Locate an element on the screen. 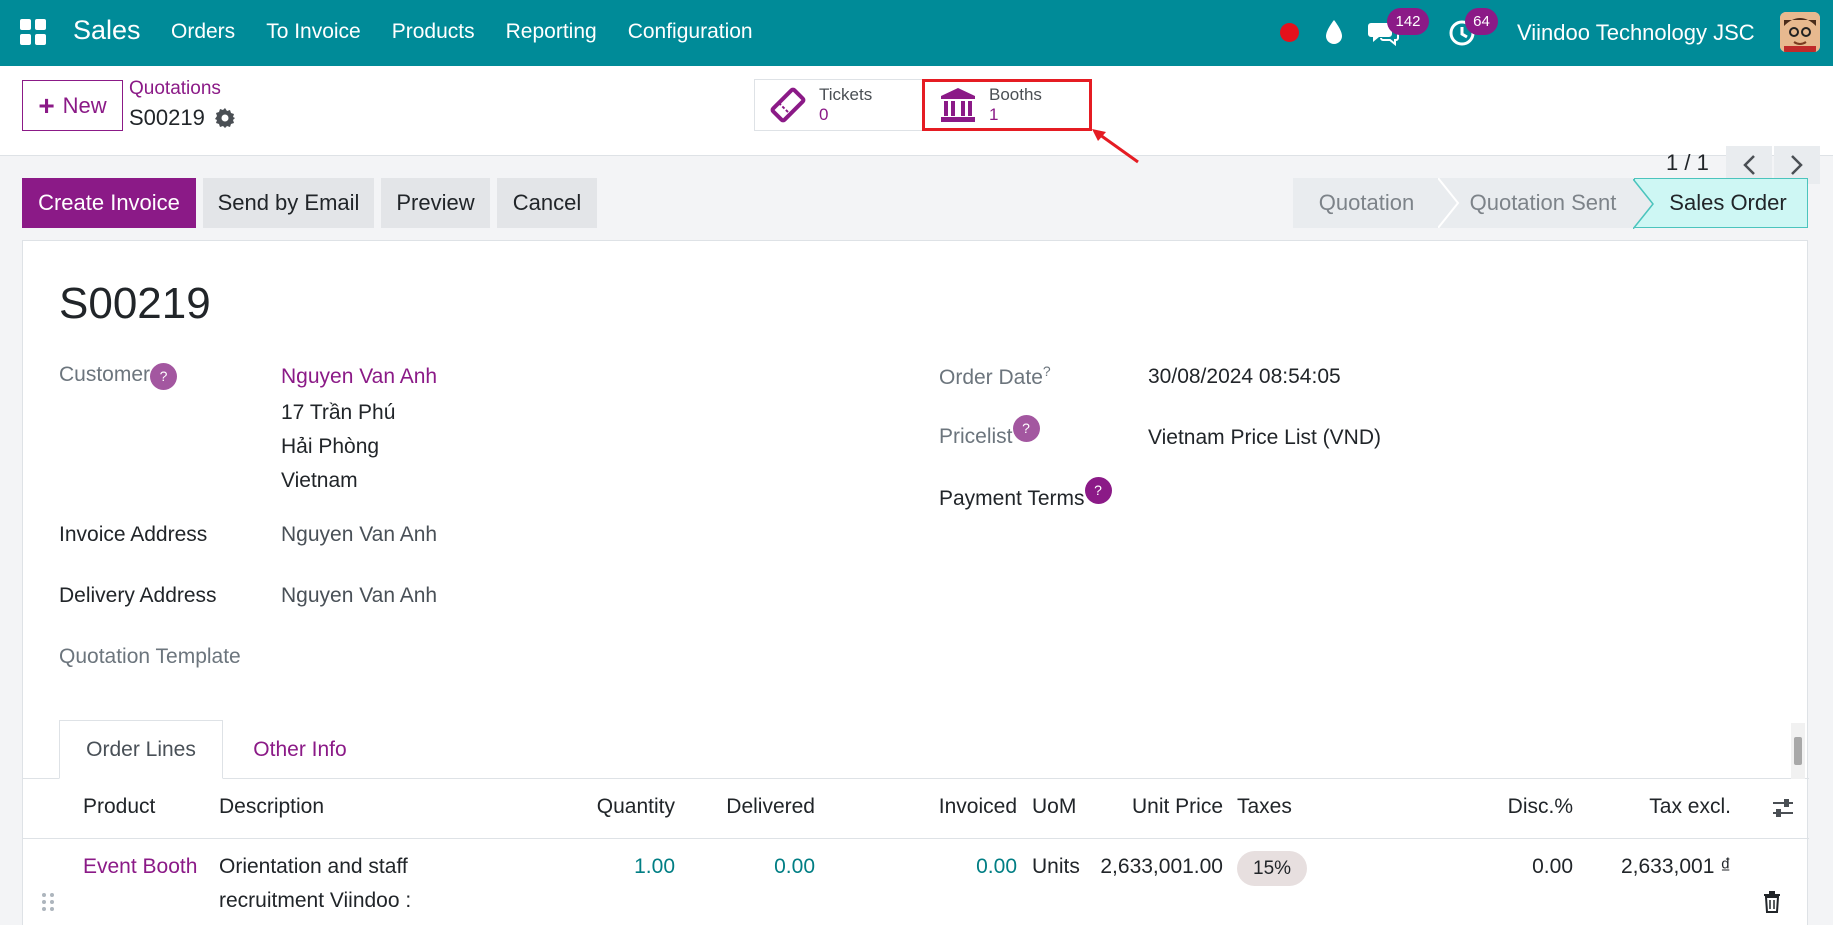 The width and height of the screenshot is (1833, 925). column-header-discount: Disc.% is located at coordinates (1518, 807).